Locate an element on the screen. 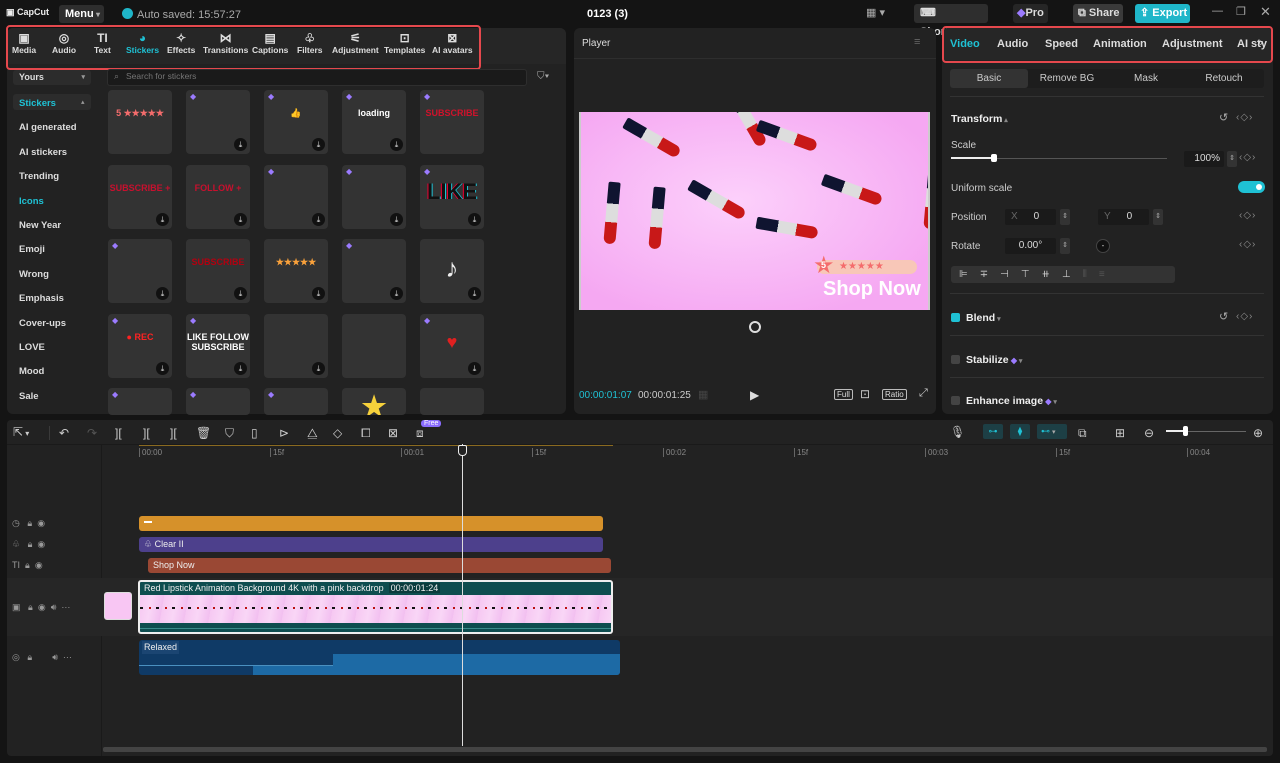 This screenshot has height=763, width=1280. play-button: ▶ is located at coordinates (754, 395).